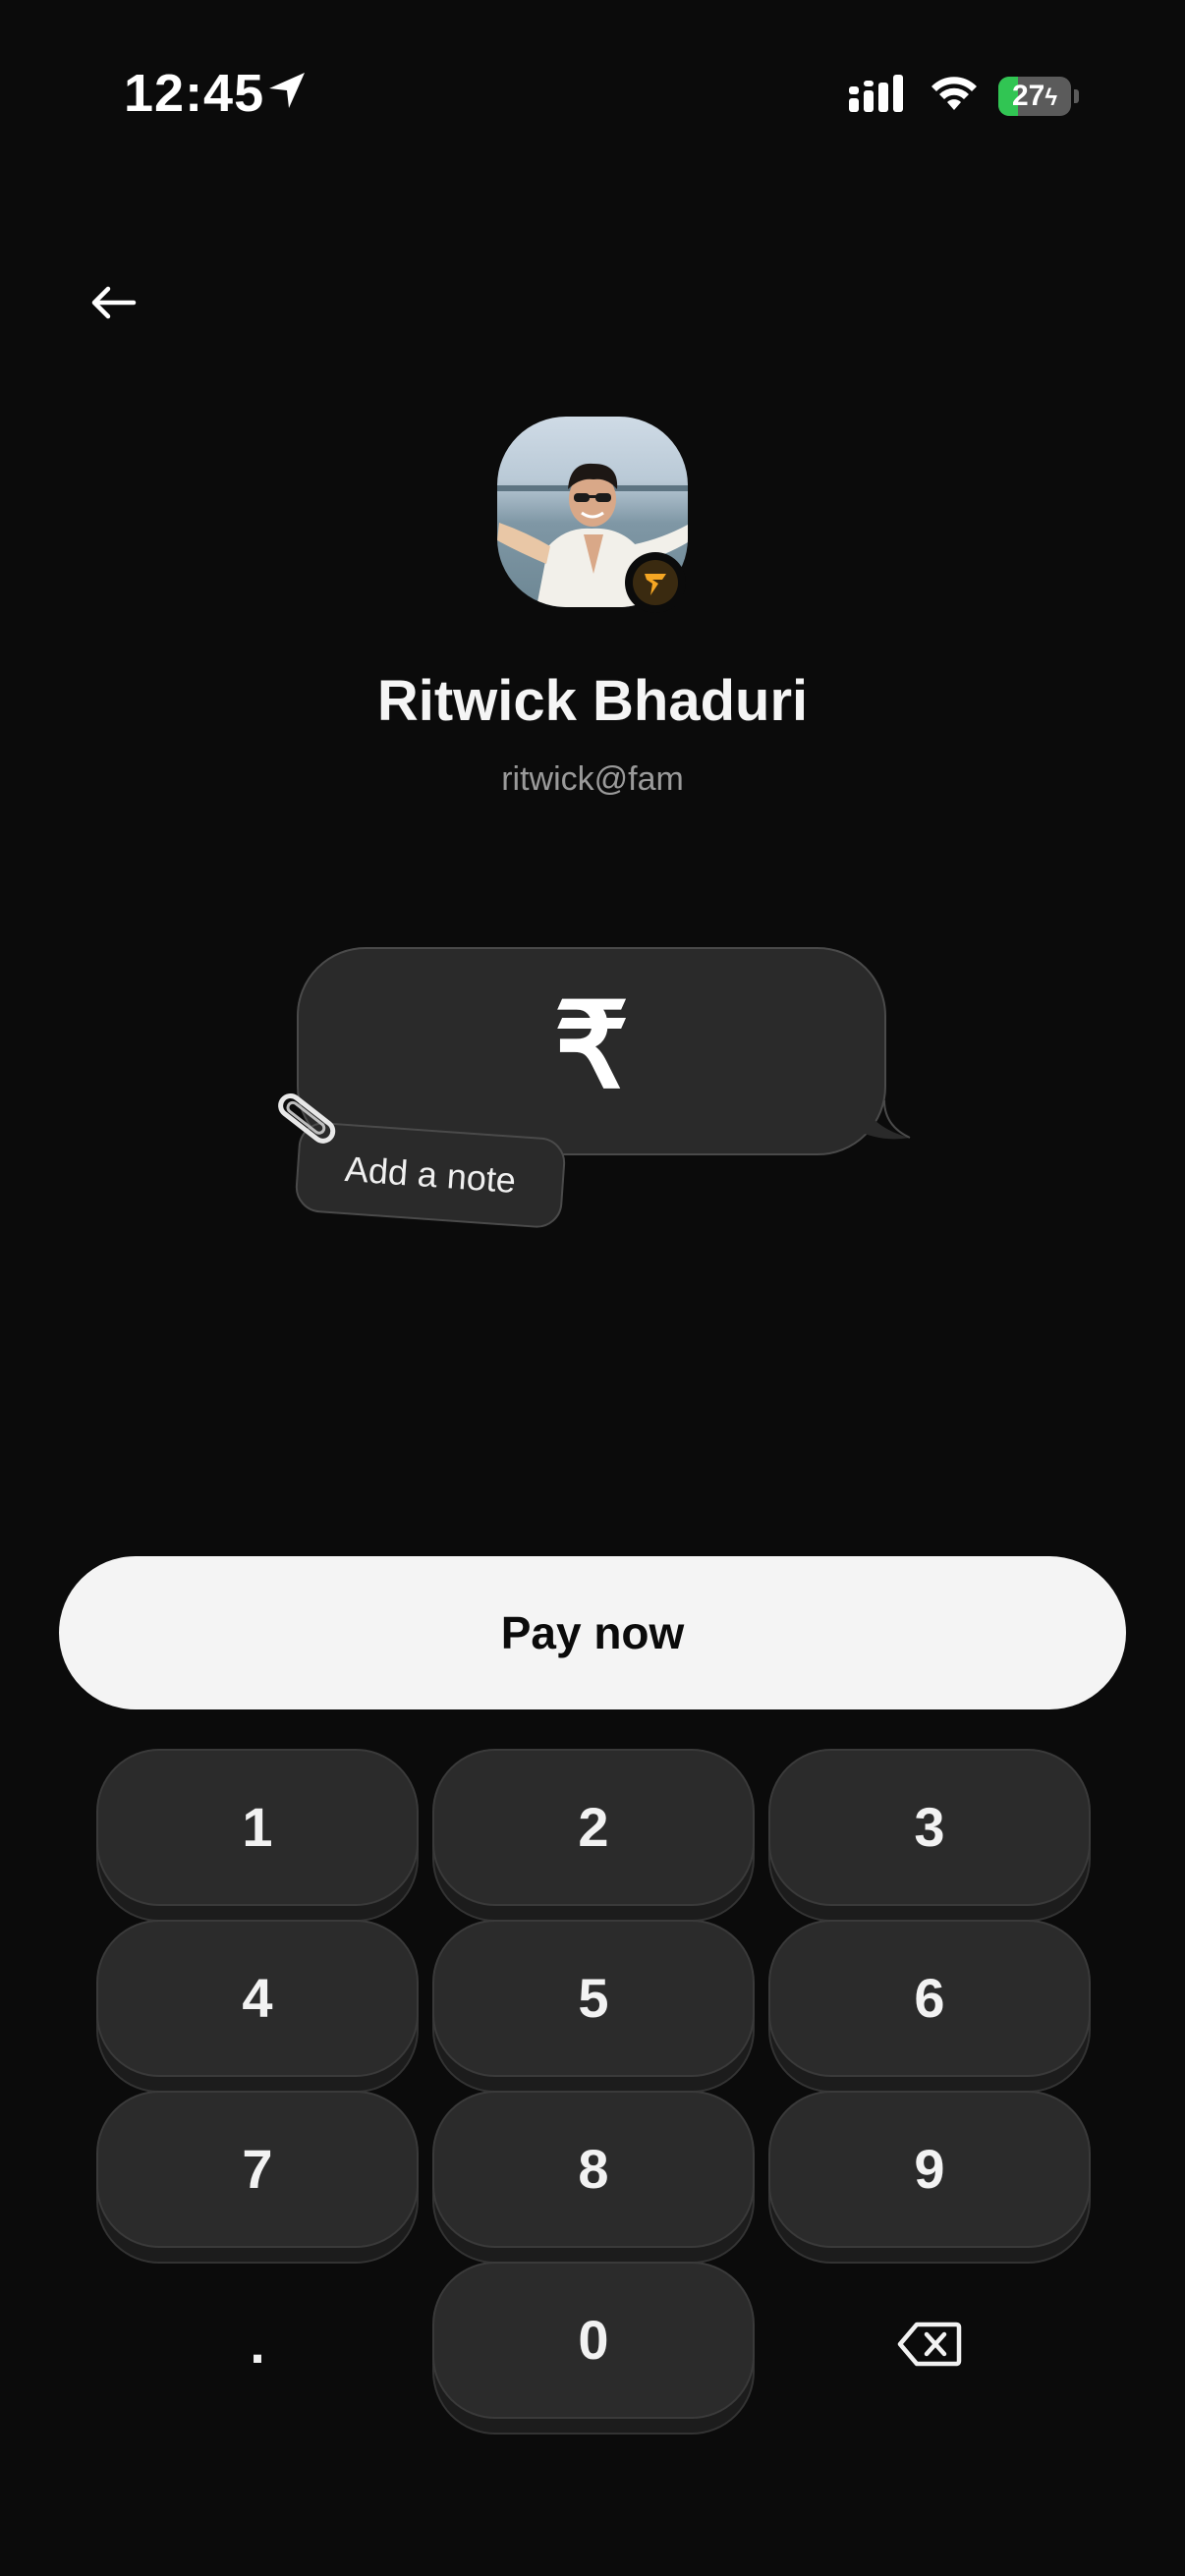 The image size is (1185, 2576). Describe the element at coordinates (930, 2344) in the screenshot. I see `backspace-icon` at that location.